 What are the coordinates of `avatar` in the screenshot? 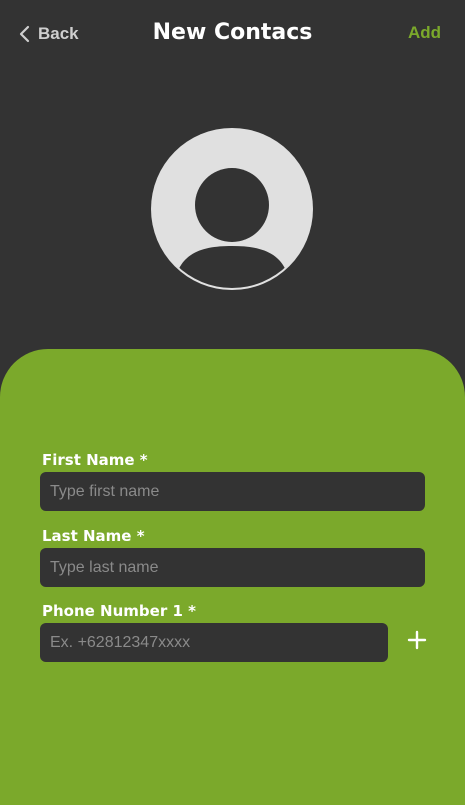 It's located at (232, 209).